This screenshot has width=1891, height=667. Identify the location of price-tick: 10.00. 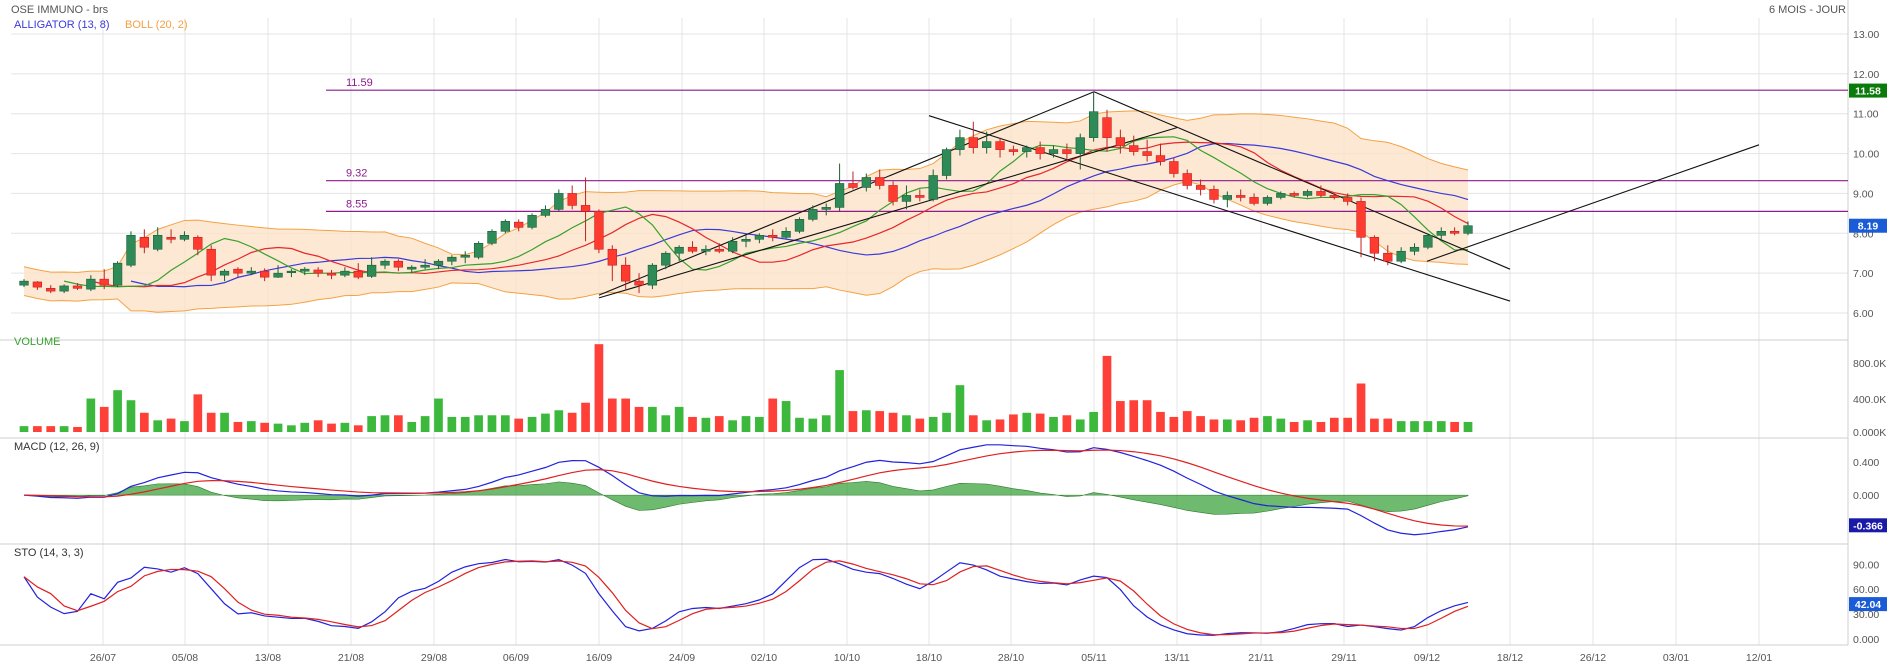
(1866, 155).